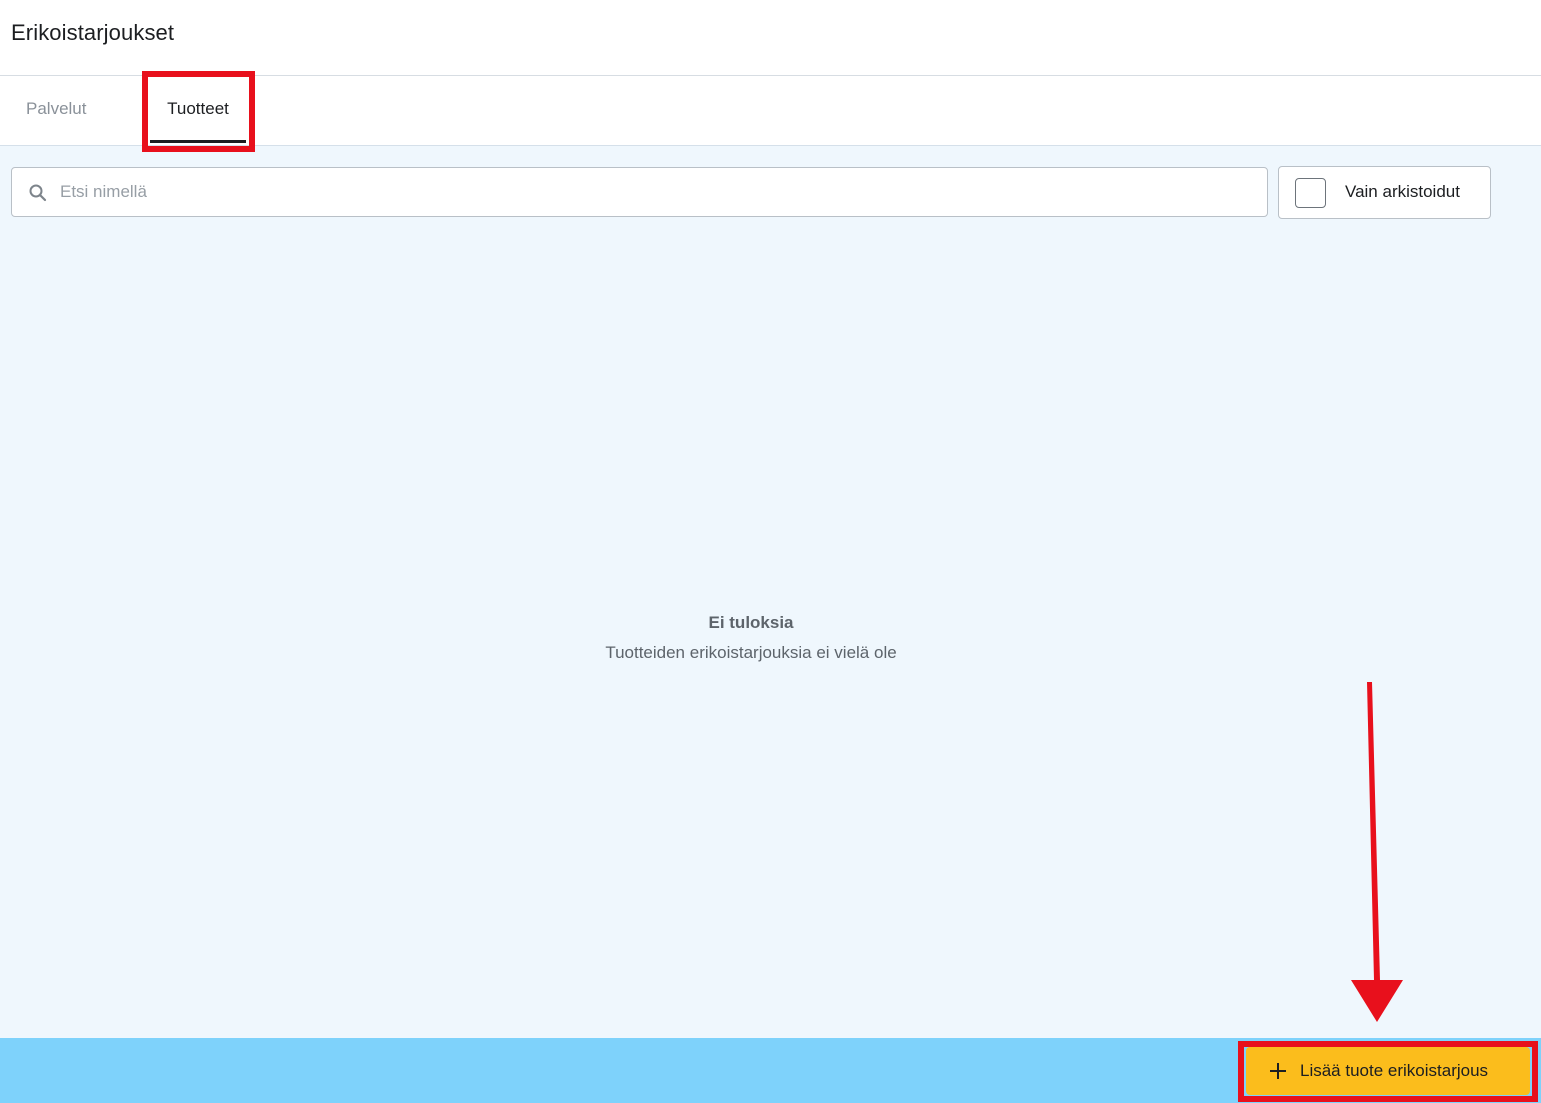  I want to click on annotation-arrow-icon, so click(1377, 852).